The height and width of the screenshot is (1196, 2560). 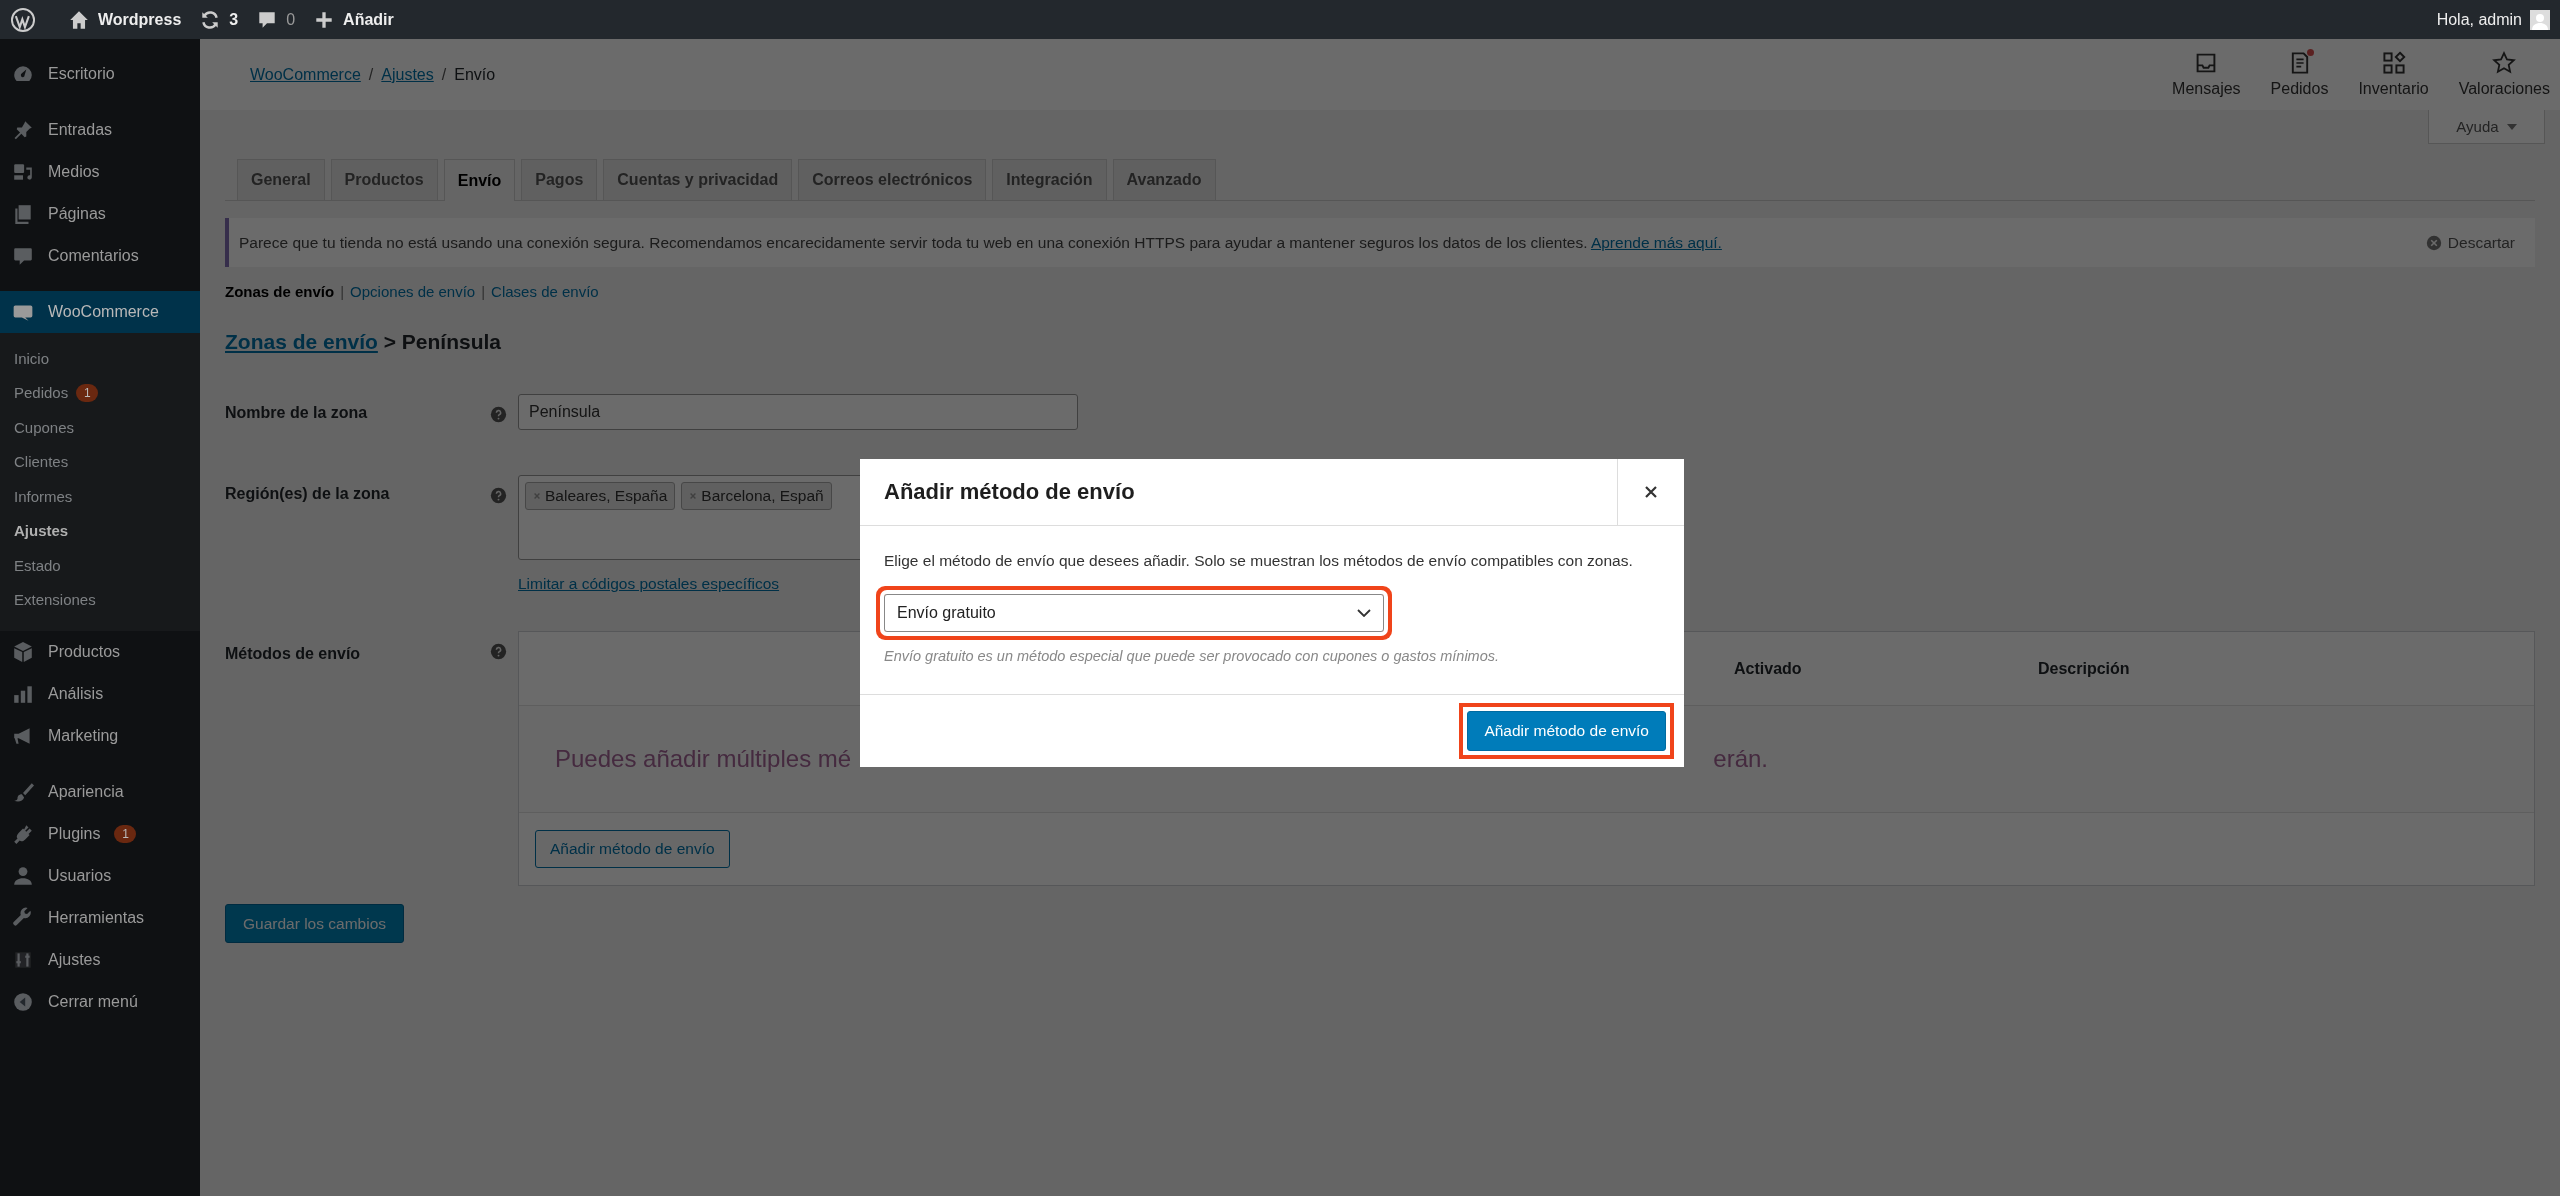 I want to click on new-content-link: Añadir, so click(x=368, y=19).